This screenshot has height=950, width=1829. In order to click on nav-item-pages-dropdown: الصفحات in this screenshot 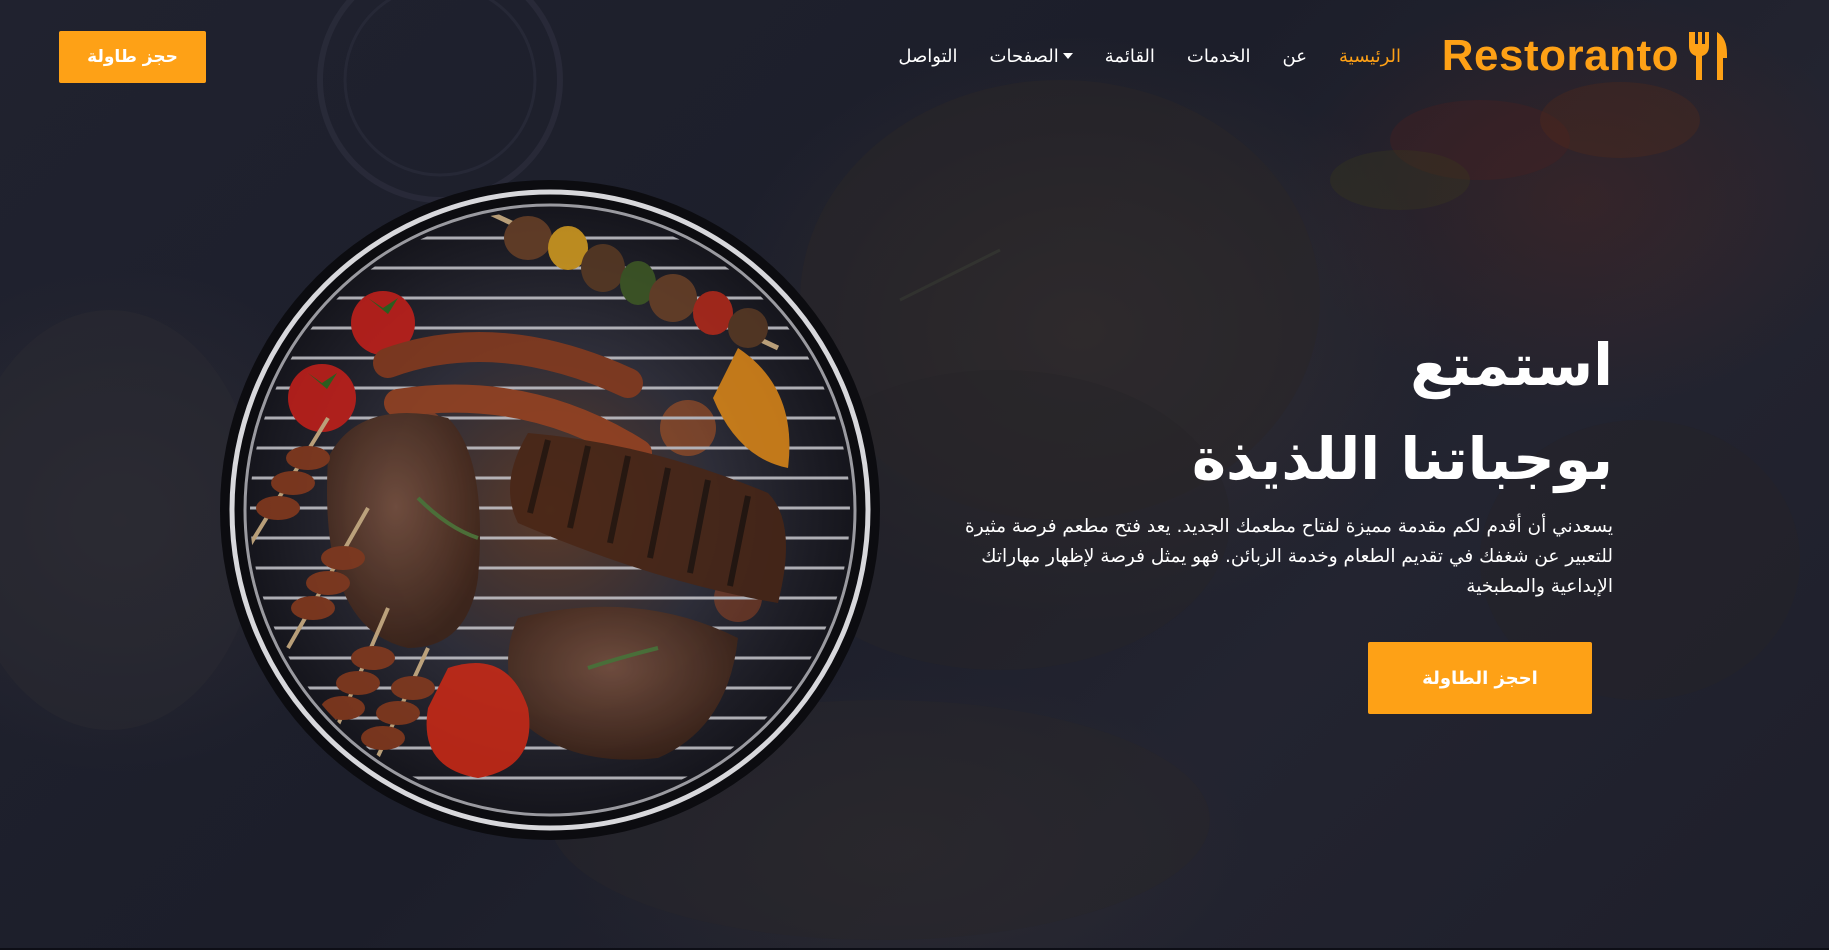, I will do `click(1031, 56)`.